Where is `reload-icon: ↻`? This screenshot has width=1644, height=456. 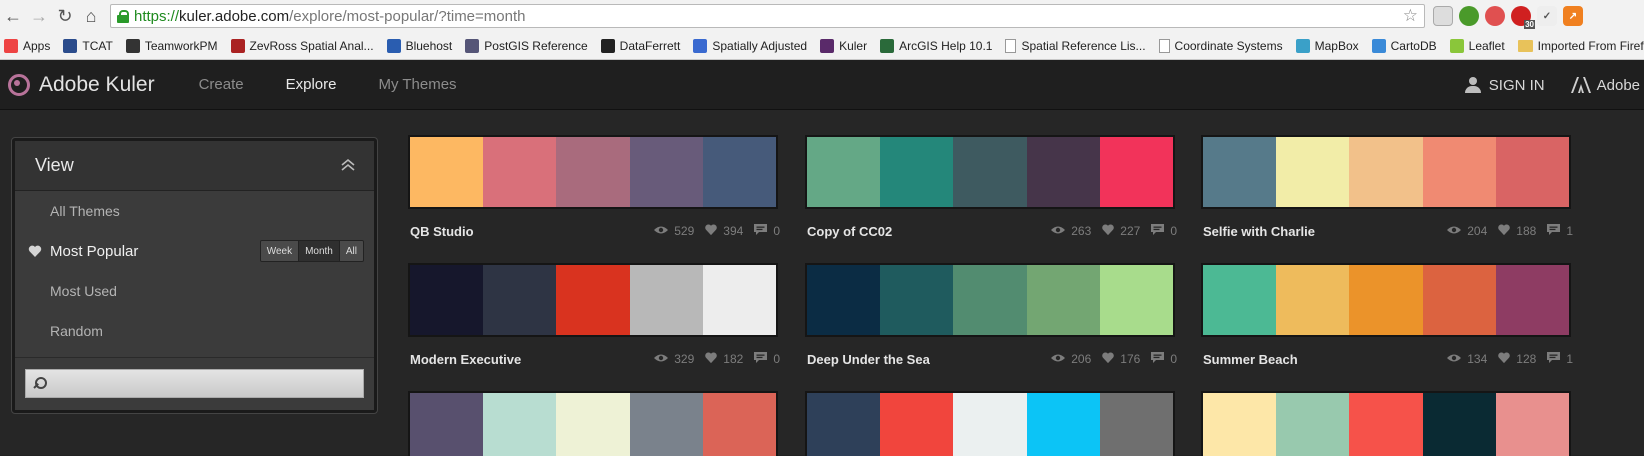 reload-icon: ↻ is located at coordinates (65, 16).